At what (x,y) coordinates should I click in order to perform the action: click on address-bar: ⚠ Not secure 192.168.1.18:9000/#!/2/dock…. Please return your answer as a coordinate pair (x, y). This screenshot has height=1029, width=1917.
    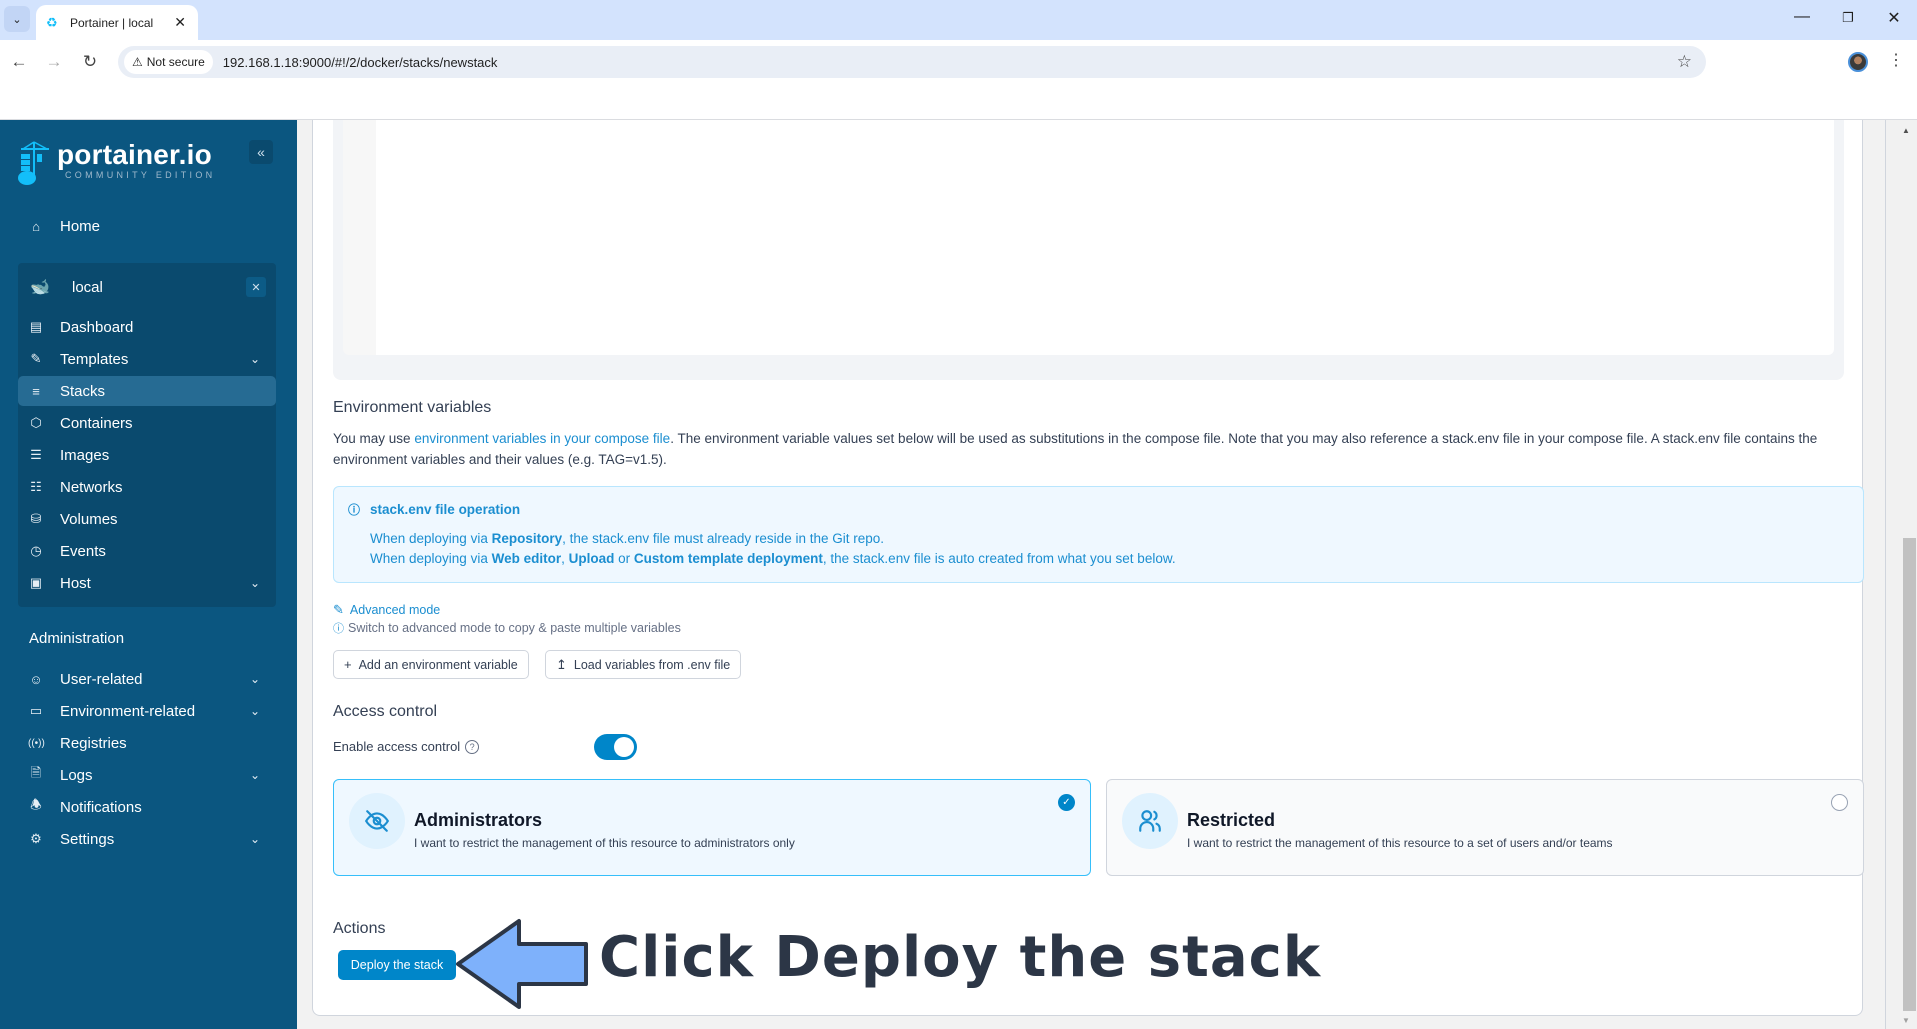
    Looking at the image, I should click on (912, 62).